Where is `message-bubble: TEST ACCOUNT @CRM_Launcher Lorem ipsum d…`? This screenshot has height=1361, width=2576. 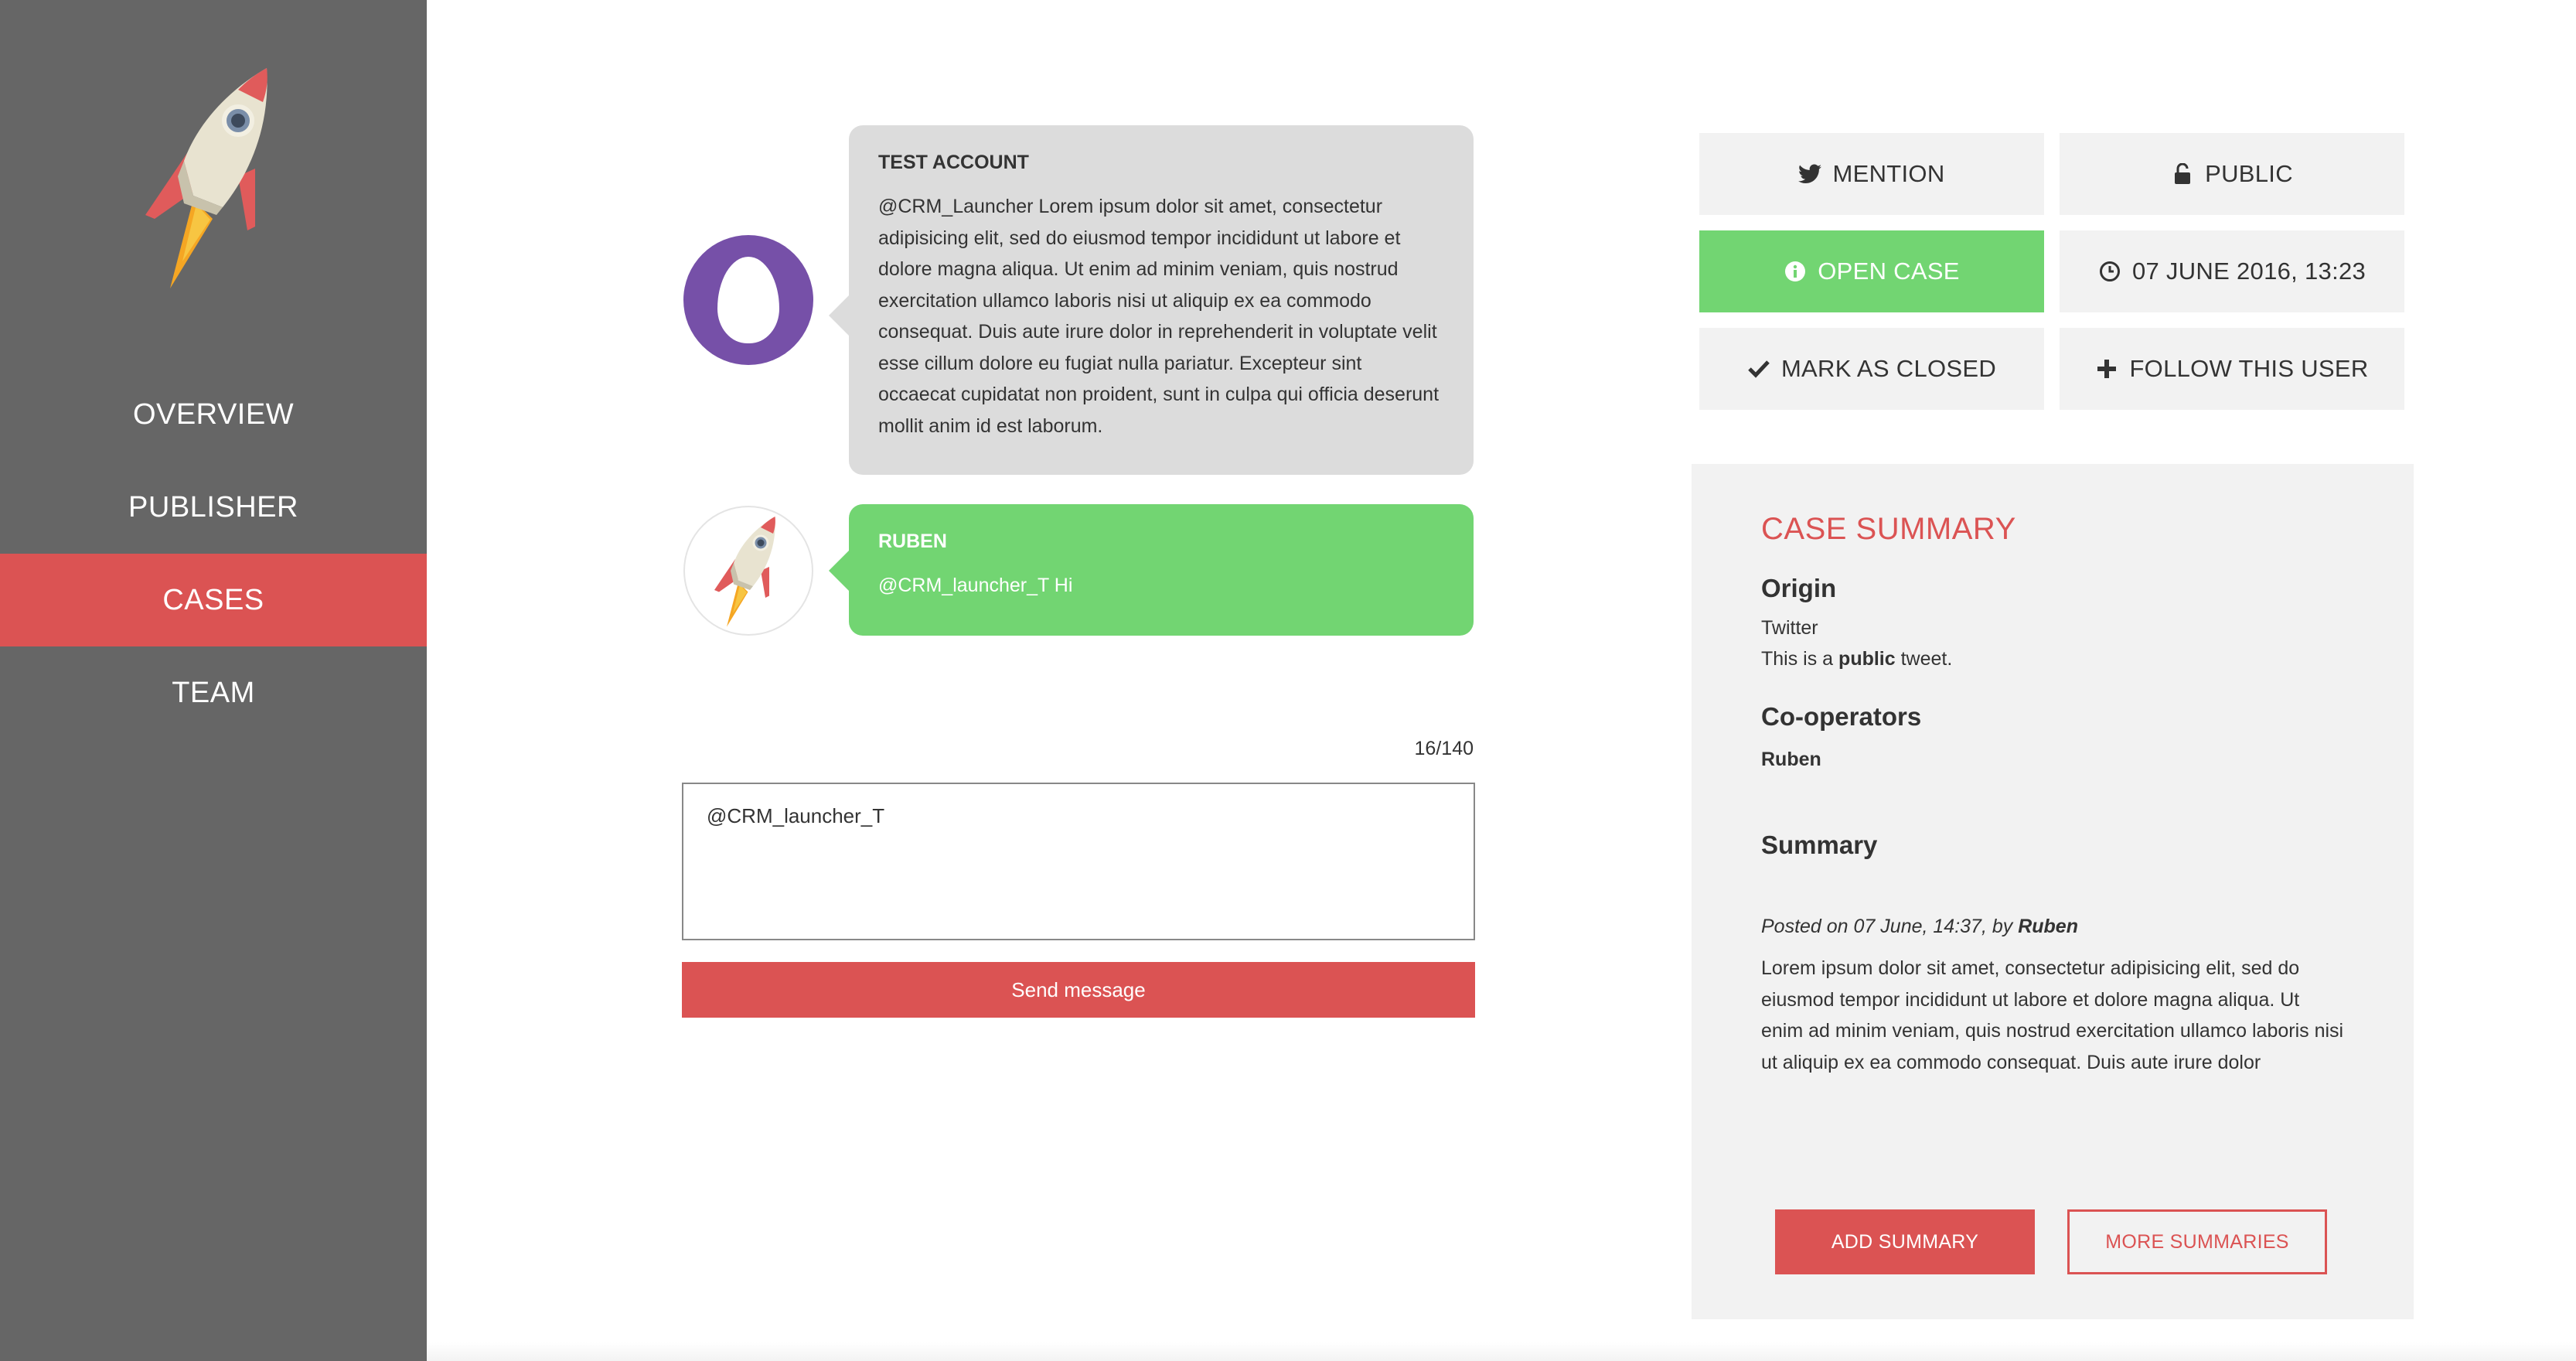
message-bubble: TEST ACCOUNT @CRM_Launcher Lorem ipsum d… is located at coordinates (1151, 300).